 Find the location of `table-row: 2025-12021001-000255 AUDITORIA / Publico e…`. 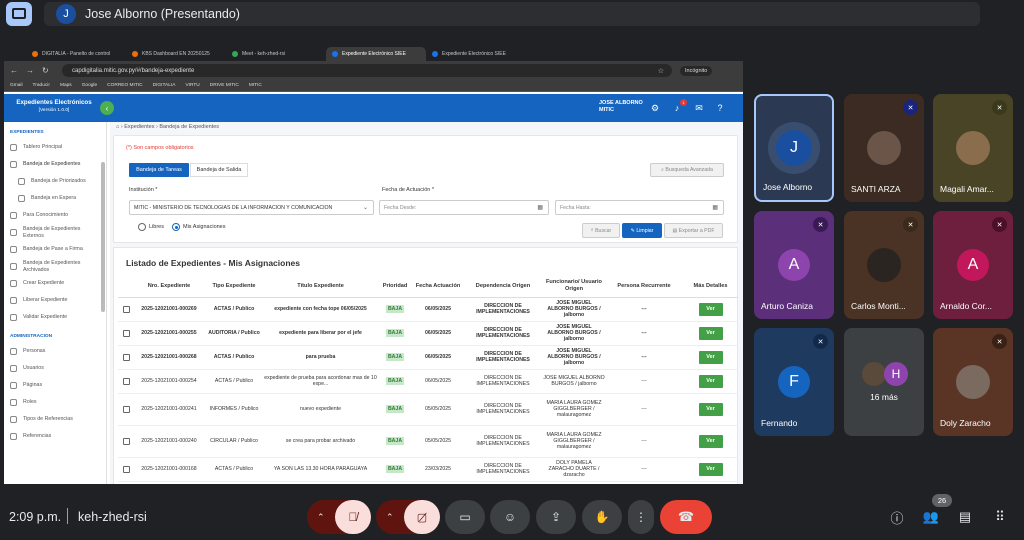

table-row: 2025-12021001-000255 AUDITORIA / Publico e… is located at coordinates (428, 333).